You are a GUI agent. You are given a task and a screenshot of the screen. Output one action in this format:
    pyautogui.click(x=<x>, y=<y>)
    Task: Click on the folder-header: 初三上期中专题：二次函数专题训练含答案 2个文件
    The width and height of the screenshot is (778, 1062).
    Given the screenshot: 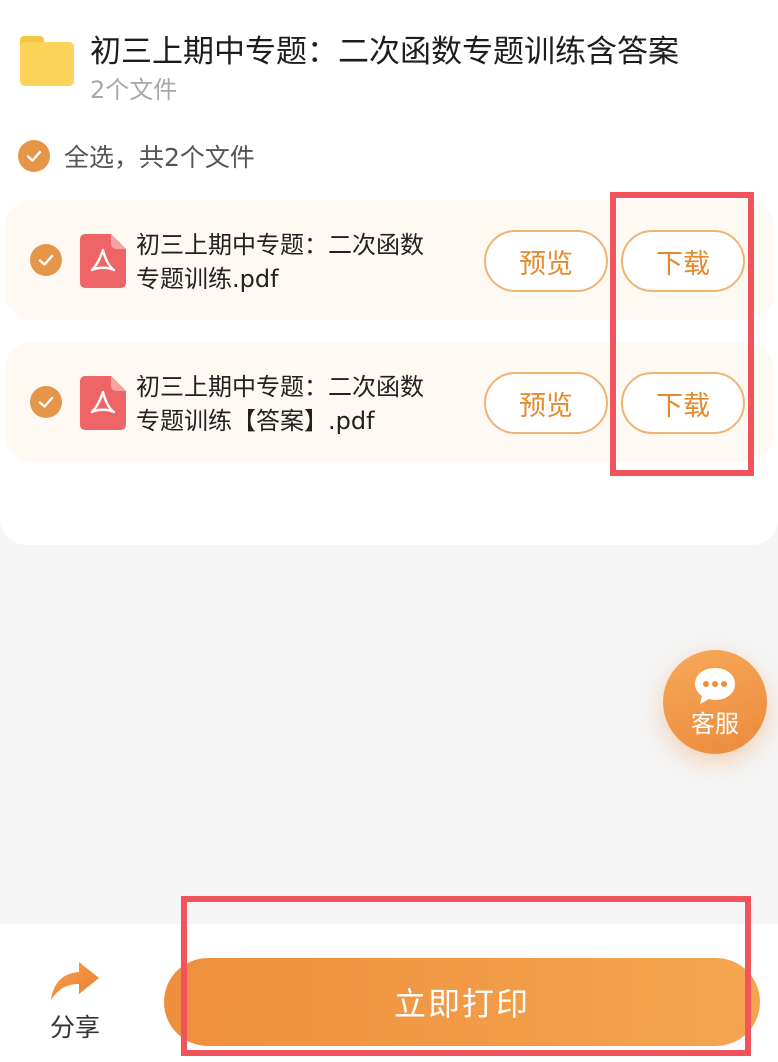 What is the action you would take?
    pyautogui.click(x=349, y=68)
    